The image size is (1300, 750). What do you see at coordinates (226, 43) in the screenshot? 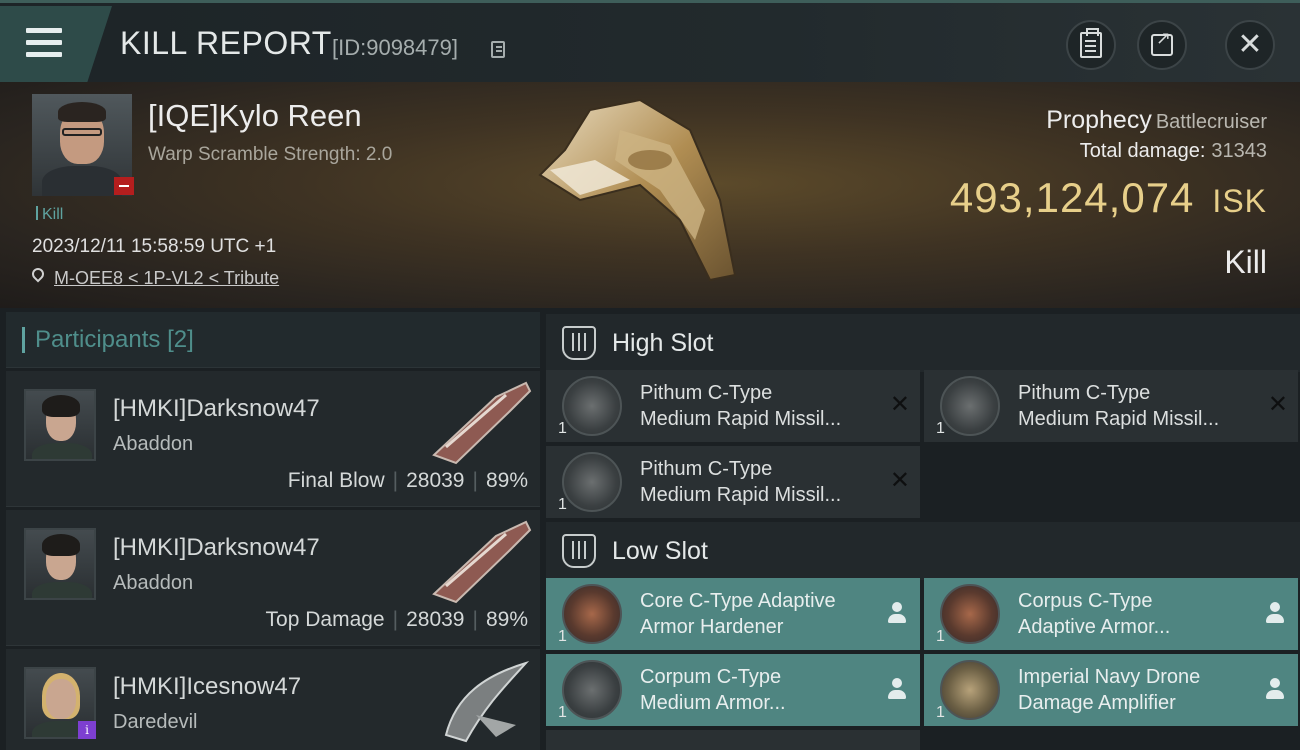
I see `page-title: KILL REPORT` at bounding box center [226, 43].